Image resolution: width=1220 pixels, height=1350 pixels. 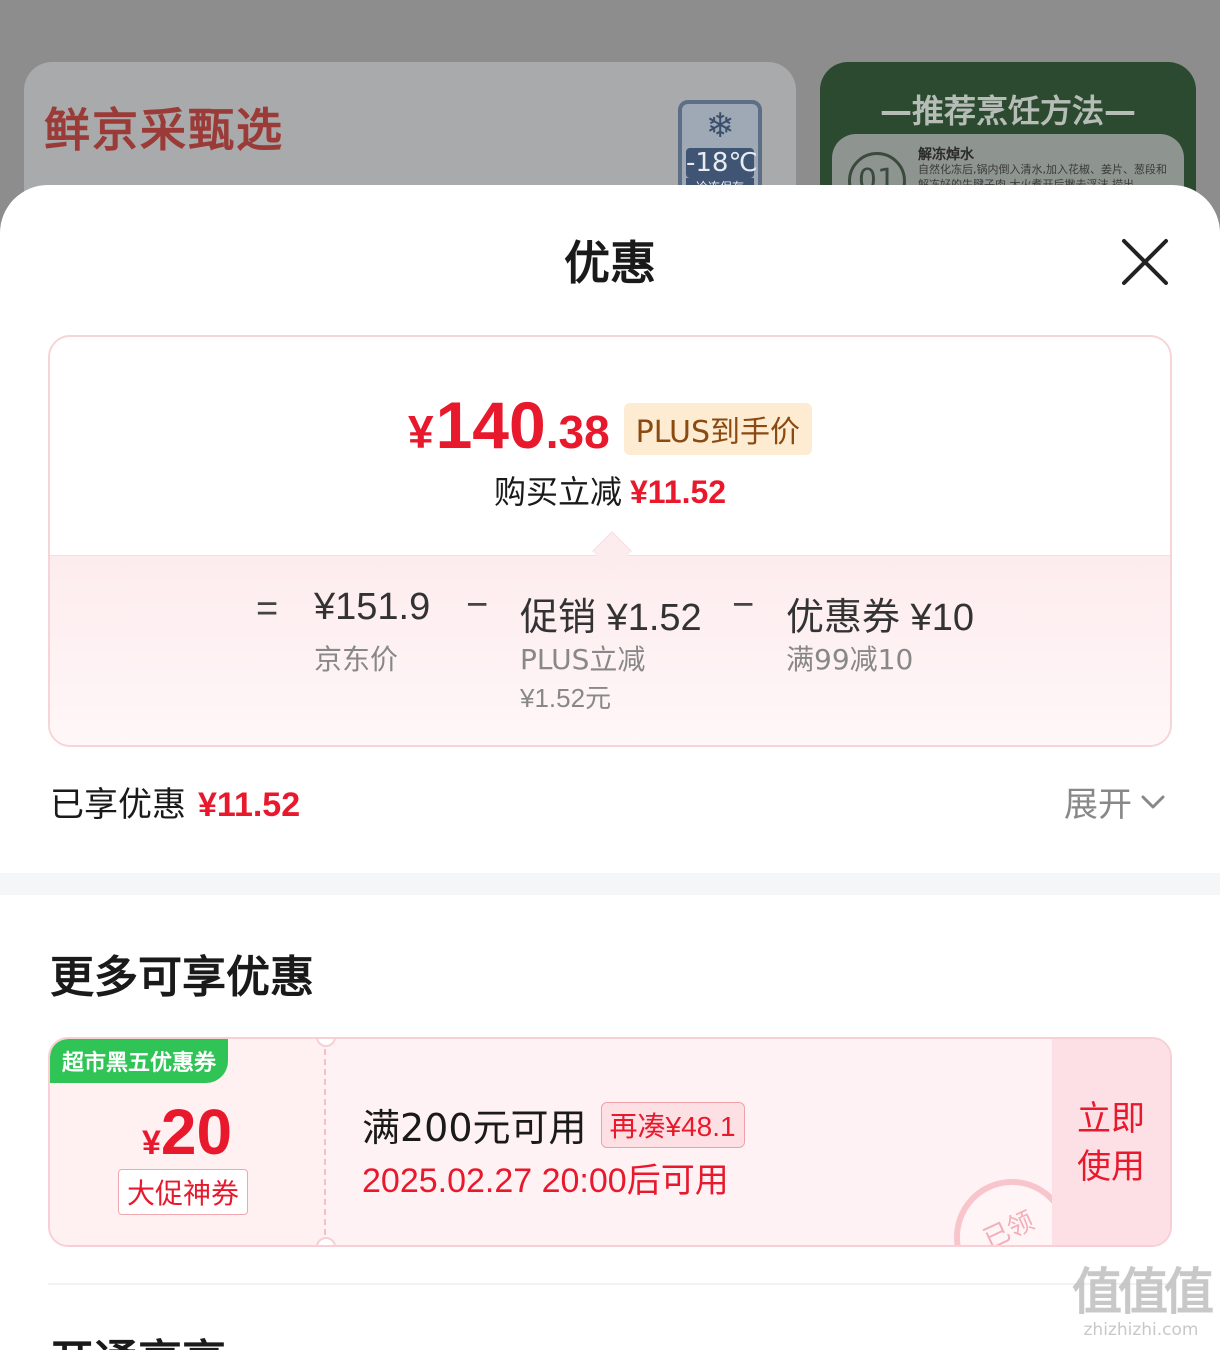 I want to click on promo-desc-amount: ¥1.52元, so click(x=566, y=698).